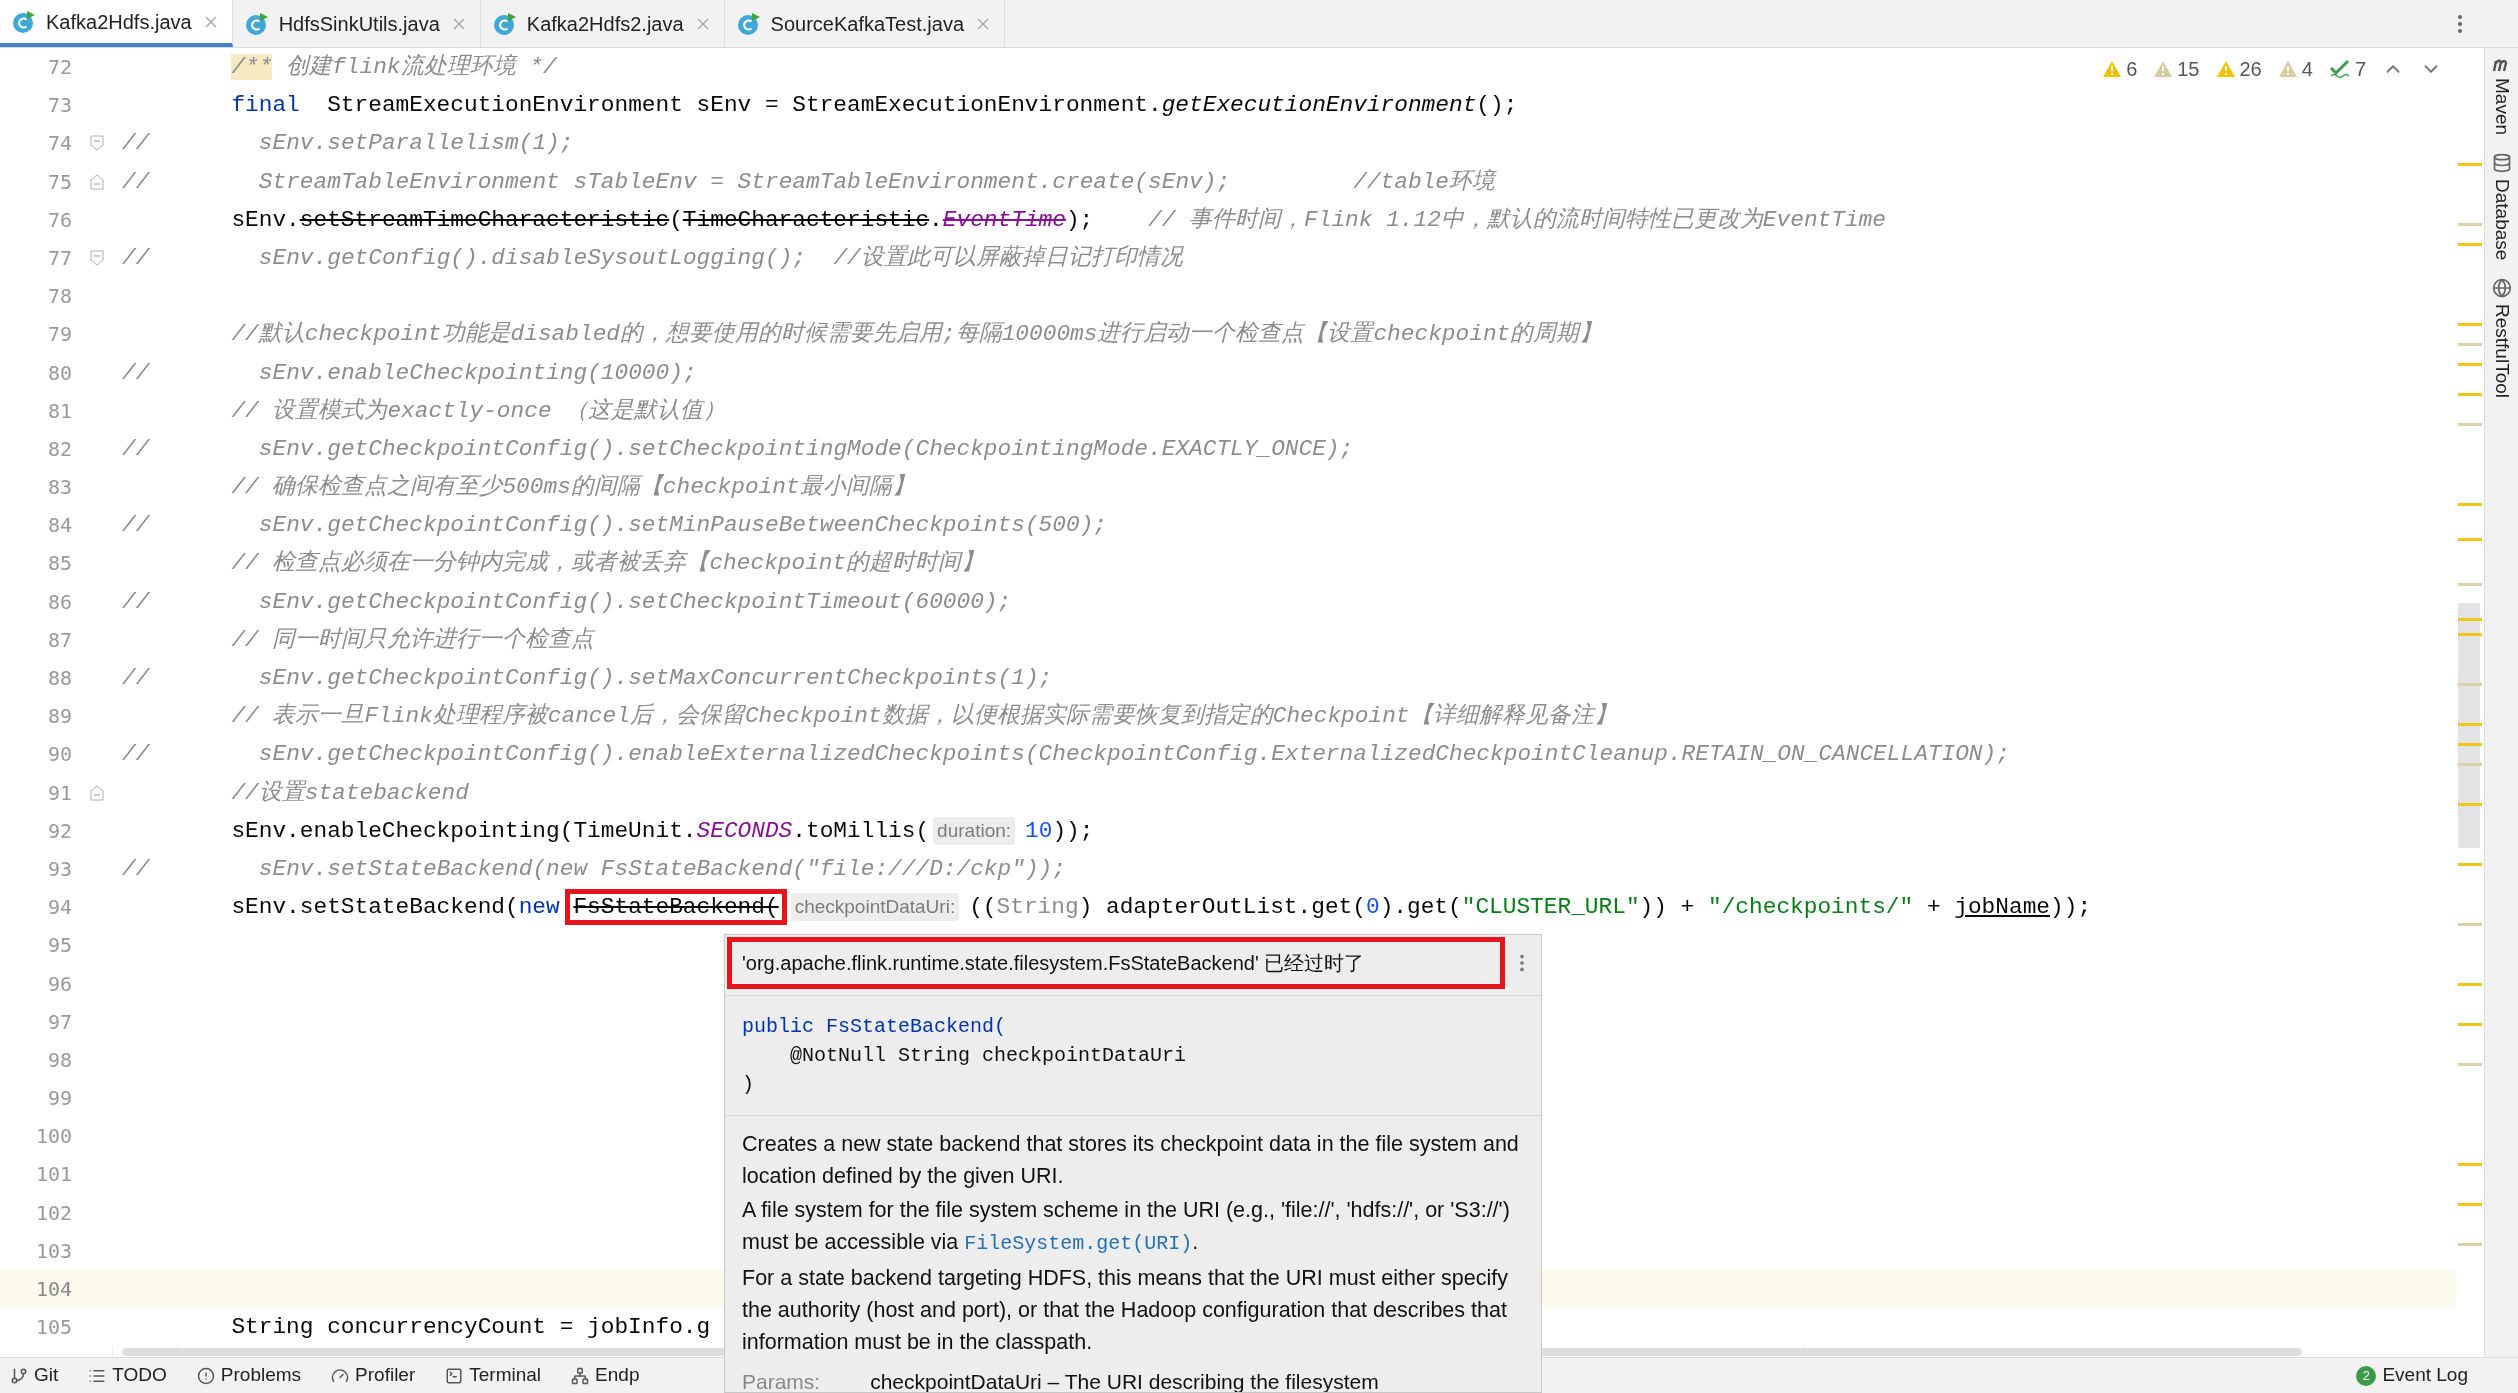  Describe the element at coordinates (205, 1375) in the screenshot. I see `problems-icon` at that location.